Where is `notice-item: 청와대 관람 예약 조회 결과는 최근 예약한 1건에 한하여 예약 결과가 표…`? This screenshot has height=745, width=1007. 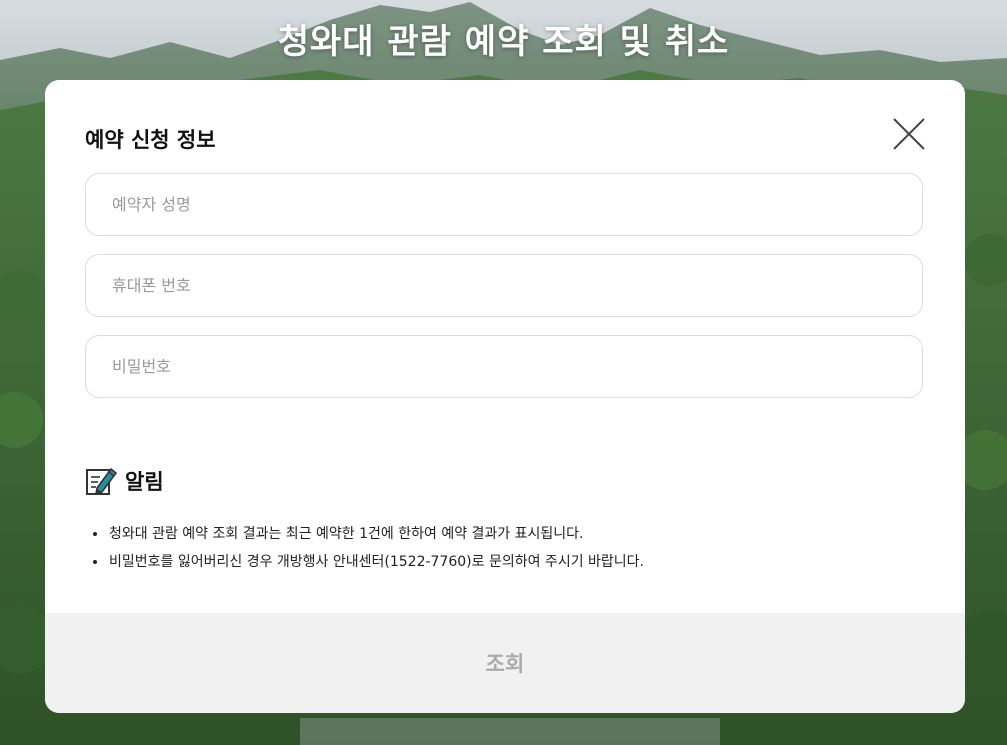
notice-item: 청와대 관람 예약 조회 결과는 최근 예약한 1건에 한하여 예약 결과가 표… is located at coordinates (367, 534).